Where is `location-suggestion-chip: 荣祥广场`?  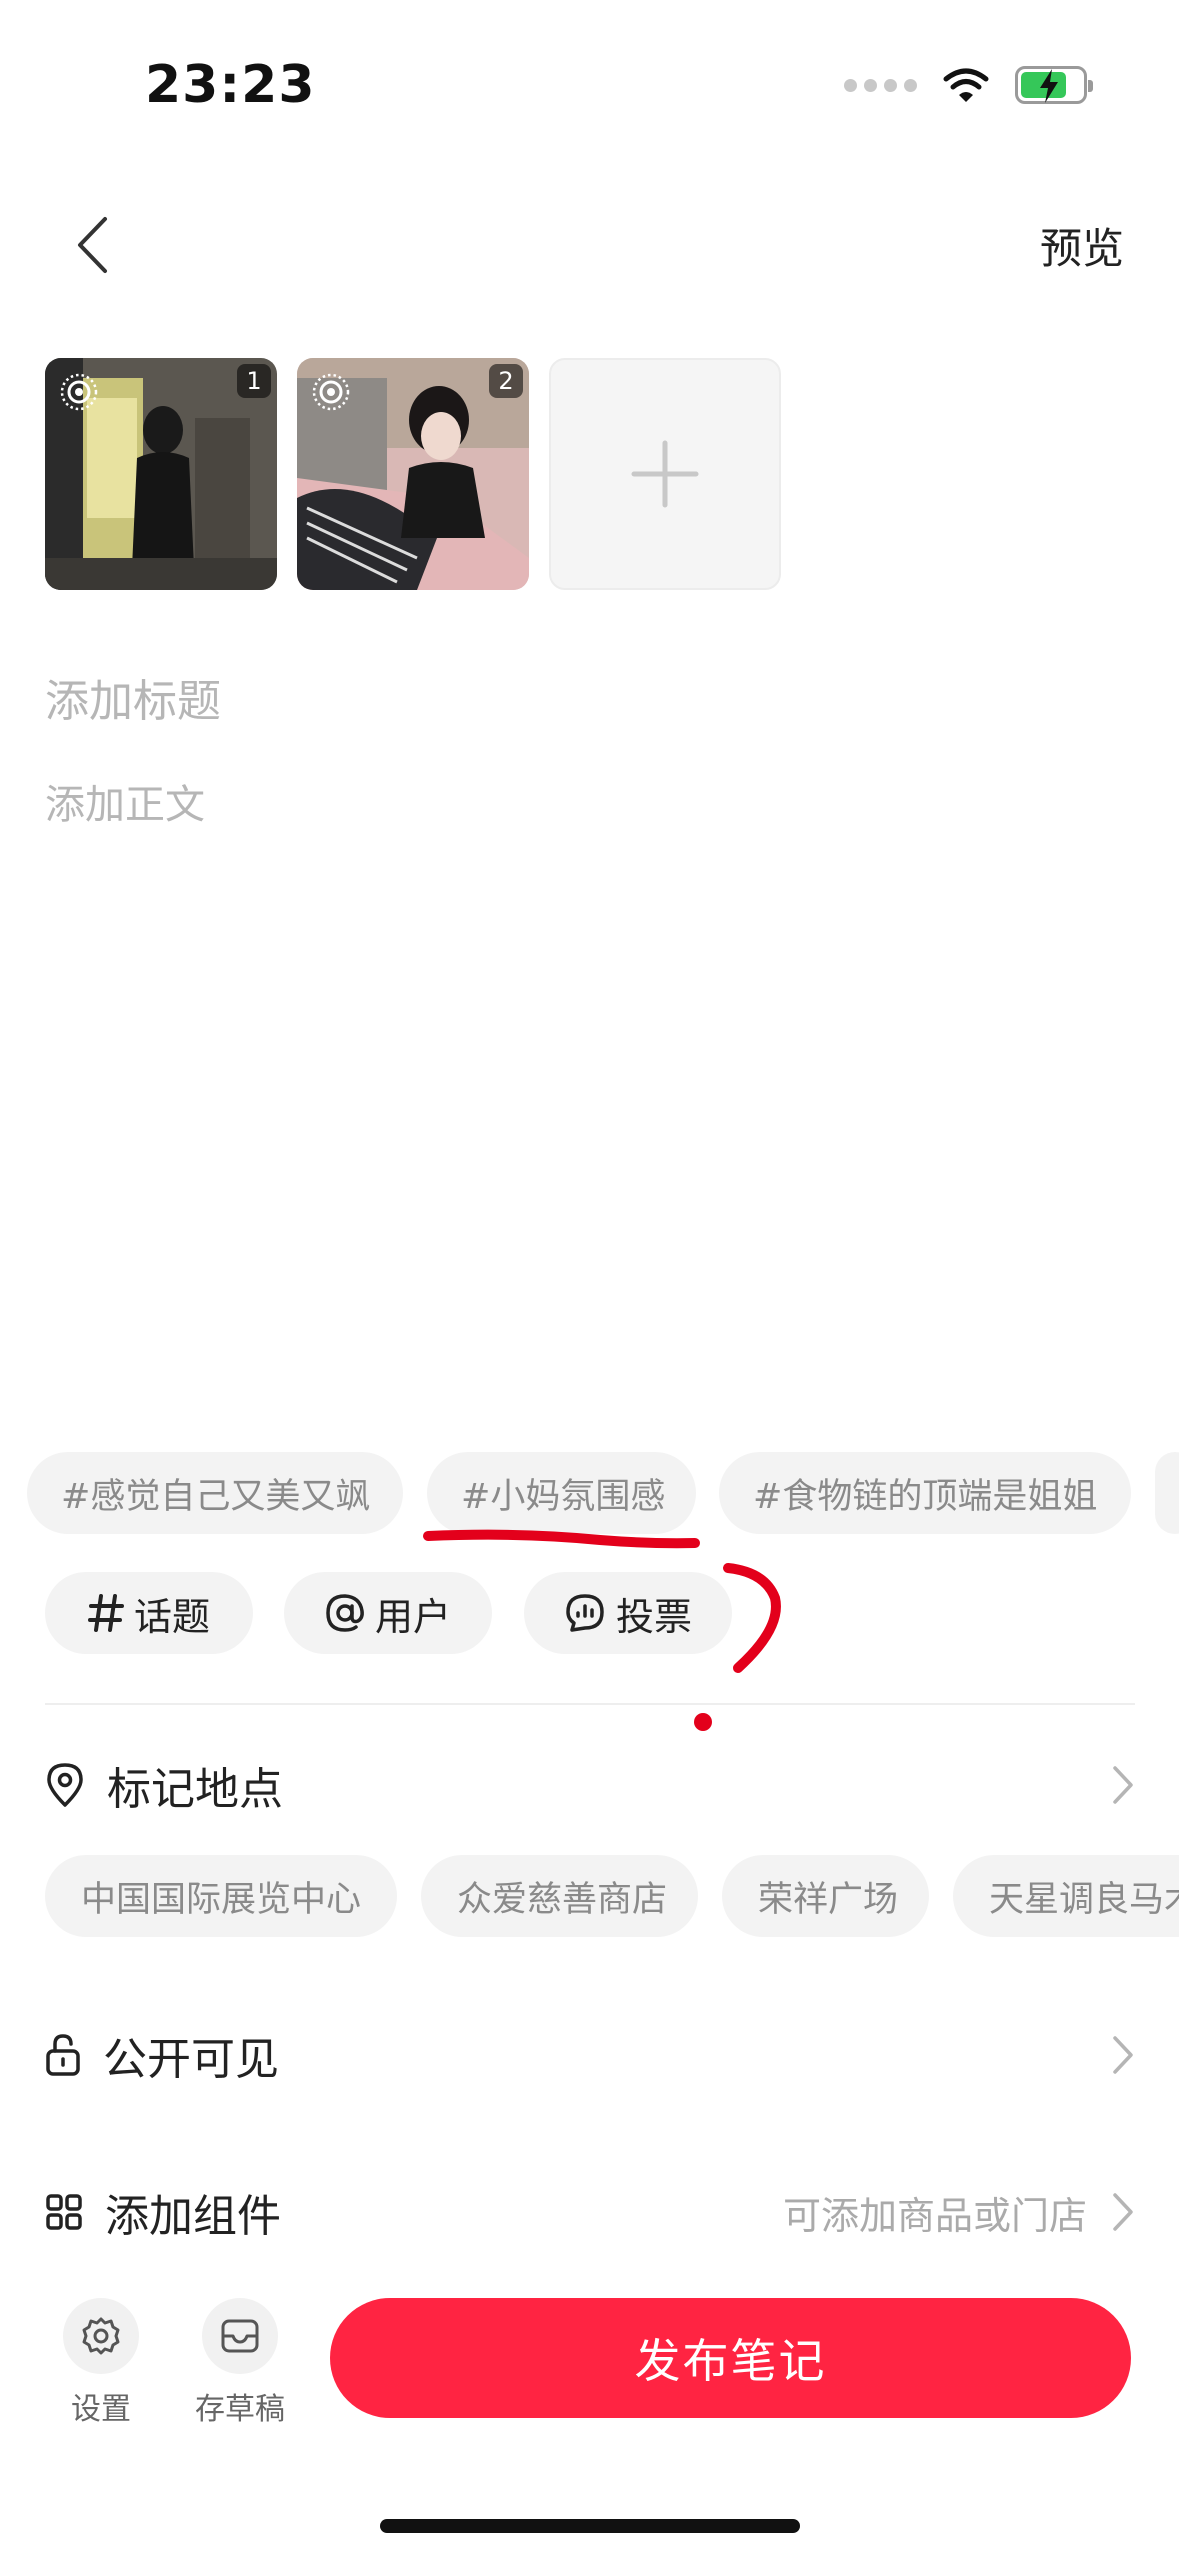 location-suggestion-chip: 荣祥广场 is located at coordinates (825, 1896).